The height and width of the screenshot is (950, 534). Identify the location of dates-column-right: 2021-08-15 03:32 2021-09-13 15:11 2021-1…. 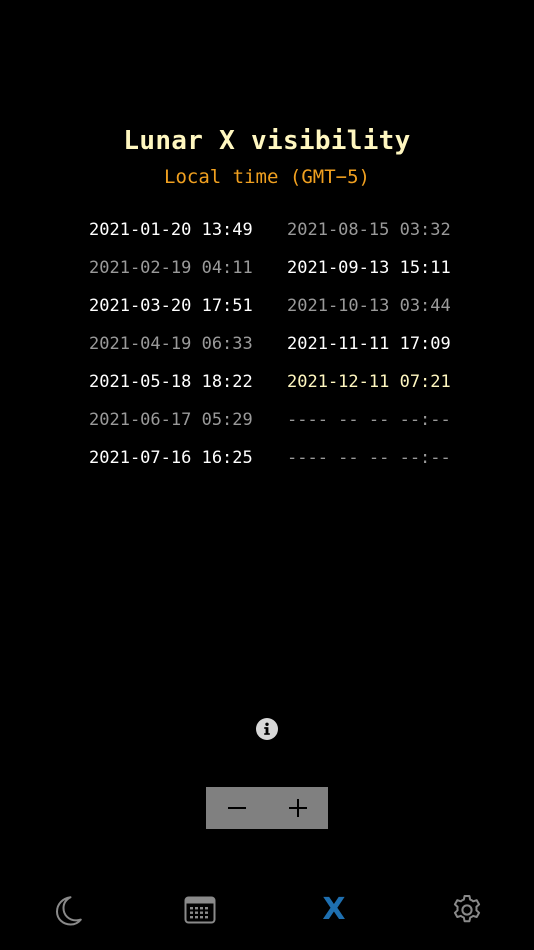
(369, 349).